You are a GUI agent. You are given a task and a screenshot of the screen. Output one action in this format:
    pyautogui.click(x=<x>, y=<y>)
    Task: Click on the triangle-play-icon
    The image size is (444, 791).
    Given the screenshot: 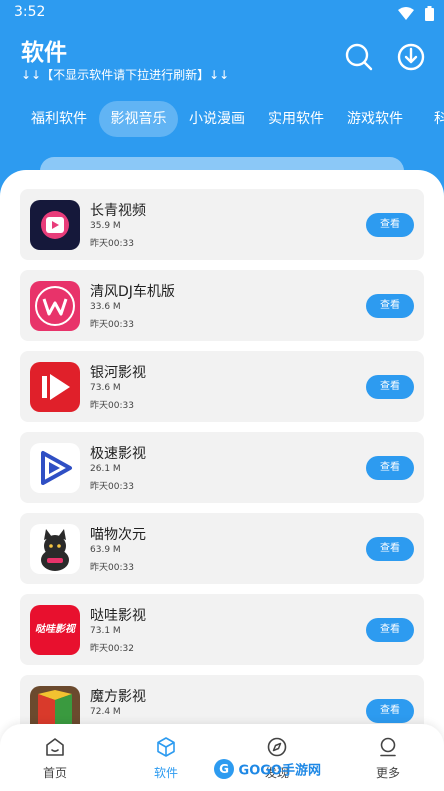 What is the action you would take?
    pyautogui.click(x=55, y=468)
    